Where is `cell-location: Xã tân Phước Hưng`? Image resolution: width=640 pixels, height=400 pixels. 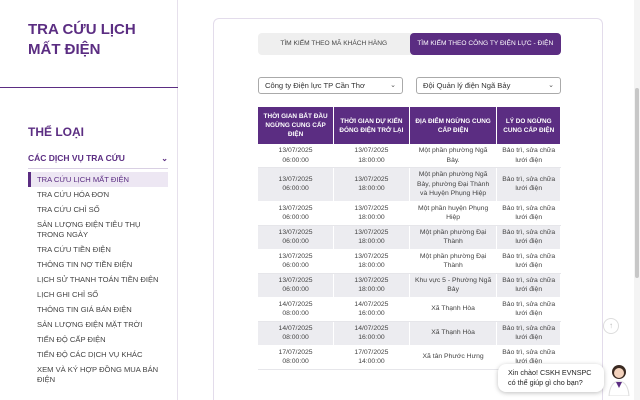 cell-location: Xã tân Phước Hưng is located at coordinates (453, 357).